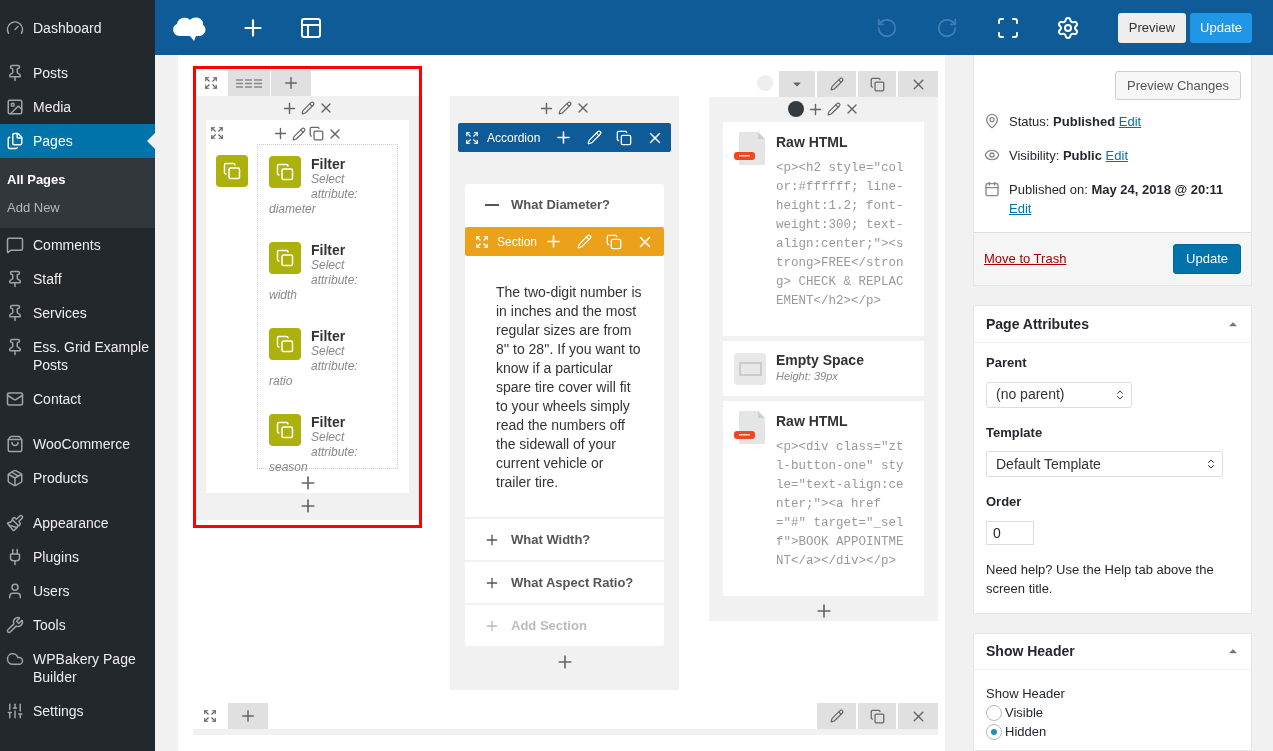  Describe the element at coordinates (1068, 156) in the screenshot. I see `publish-status-text: Visibility: Public Edit` at that location.